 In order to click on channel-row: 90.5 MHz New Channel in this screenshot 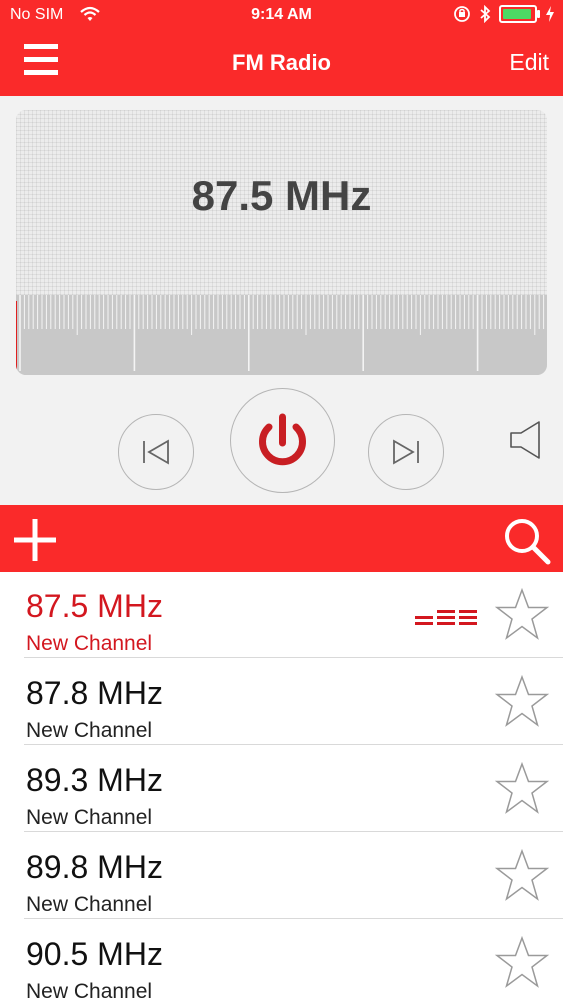, I will do `click(281, 960)`.